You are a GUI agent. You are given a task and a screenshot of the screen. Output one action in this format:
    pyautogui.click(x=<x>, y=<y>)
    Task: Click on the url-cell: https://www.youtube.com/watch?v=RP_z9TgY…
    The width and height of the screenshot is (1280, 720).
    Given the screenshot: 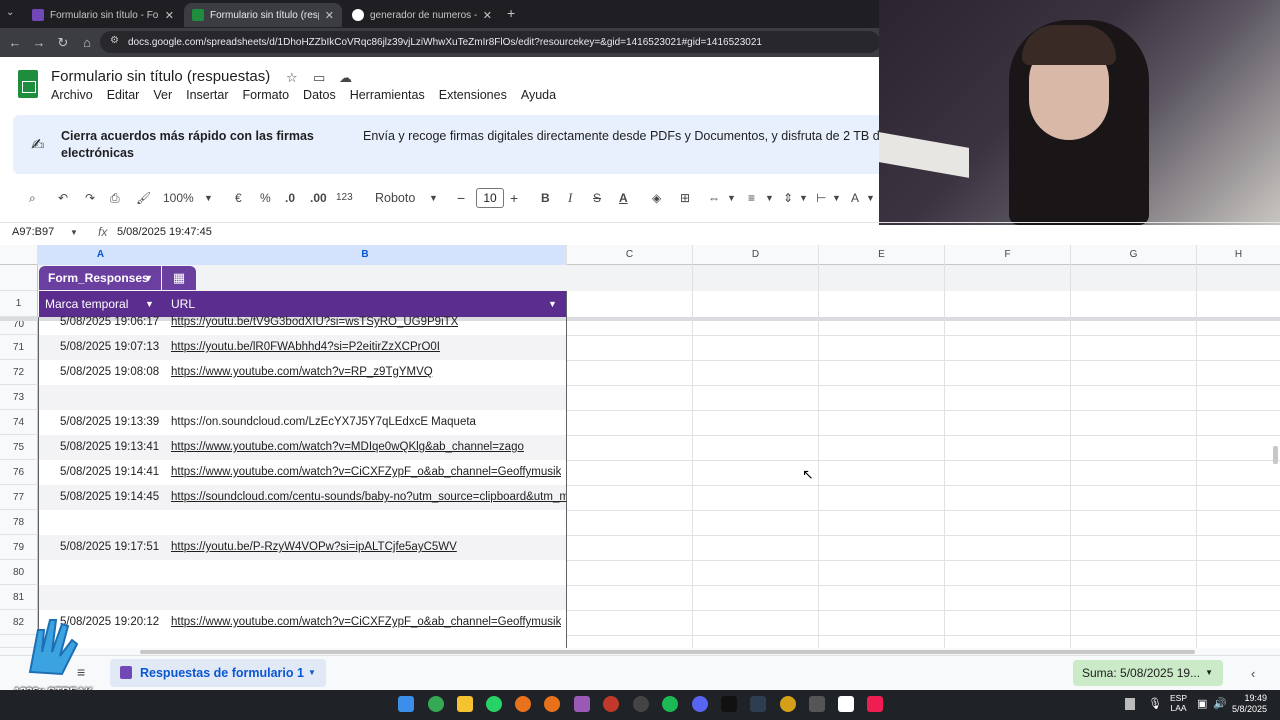 What is the action you would take?
    pyautogui.click(x=302, y=372)
    